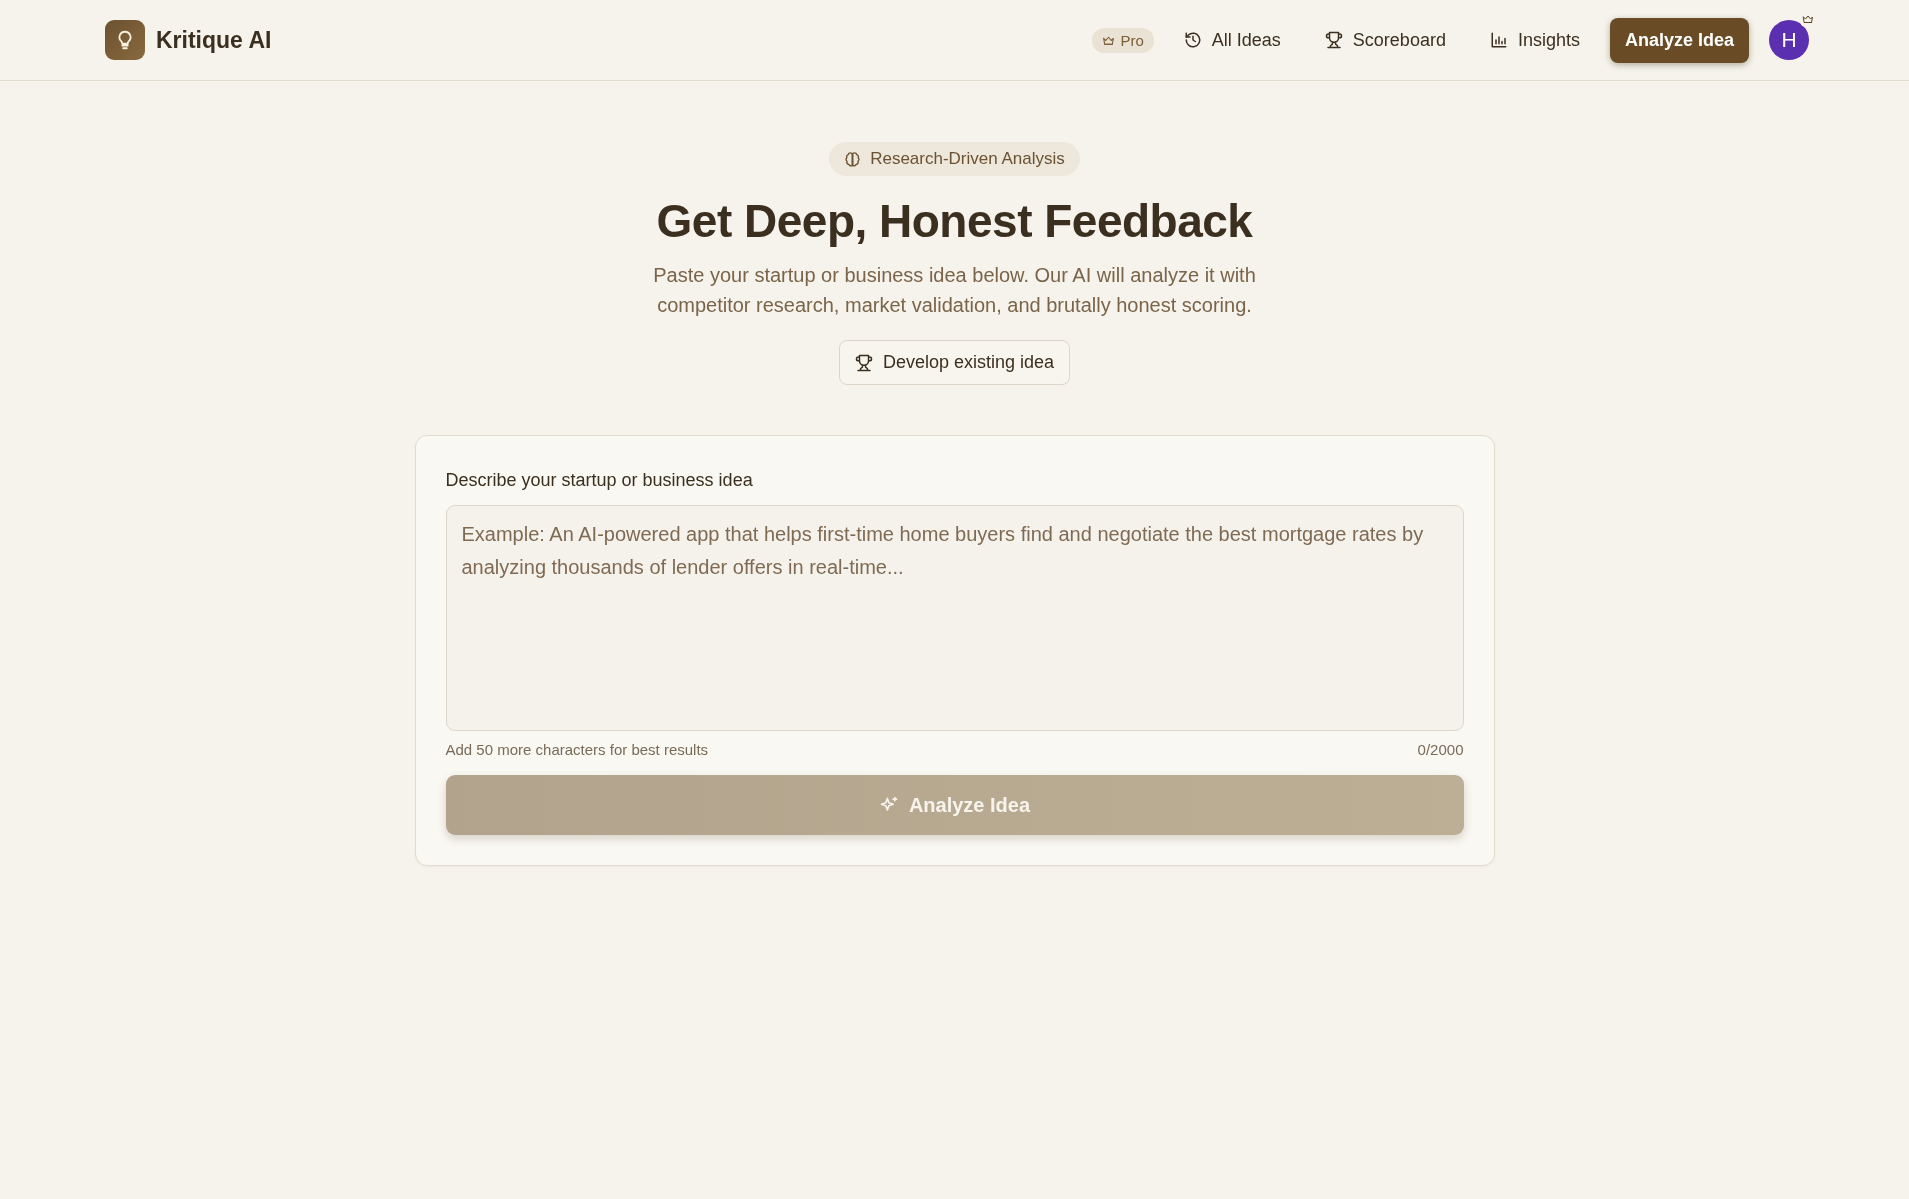 The image size is (1909, 1199). Describe the element at coordinates (1192, 40) in the screenshot. I see `history-icon` at that location.